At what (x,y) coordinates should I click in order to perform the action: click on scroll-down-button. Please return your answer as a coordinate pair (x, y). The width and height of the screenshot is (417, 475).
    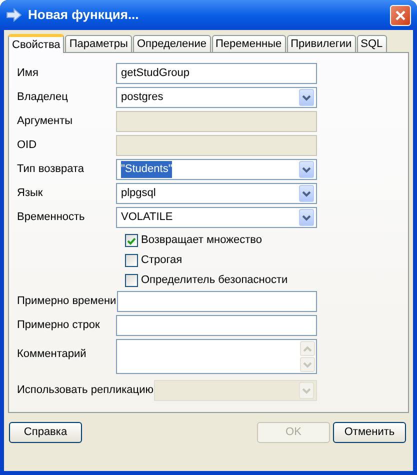
    Looking at the image, I should click on (307, 364).